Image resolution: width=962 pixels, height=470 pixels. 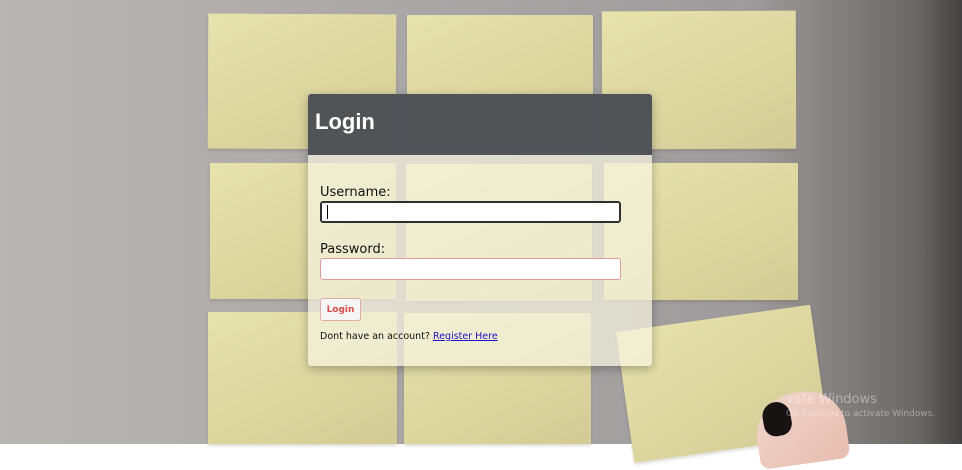 What do you see at coordinates (345, 121) in the screenshot?
I see `login-title: Login` at bounding box center [345, 121].